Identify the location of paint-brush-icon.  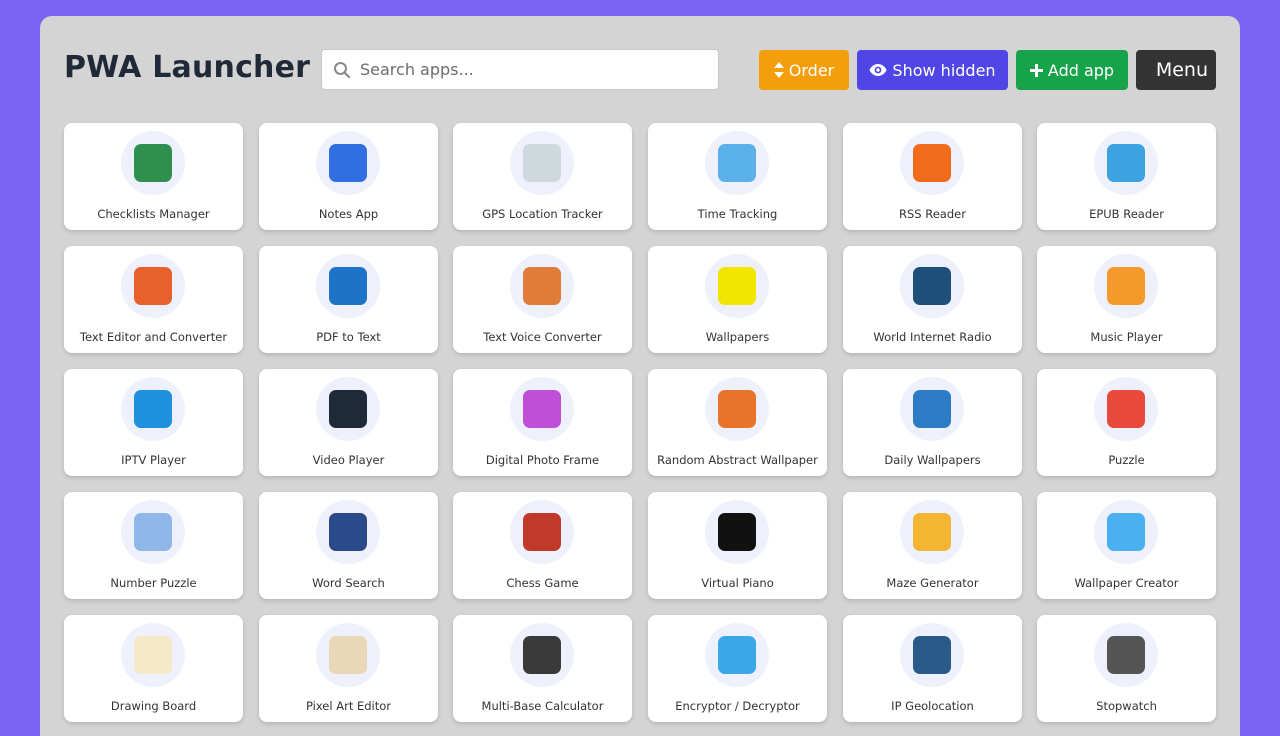
(1126, 532).